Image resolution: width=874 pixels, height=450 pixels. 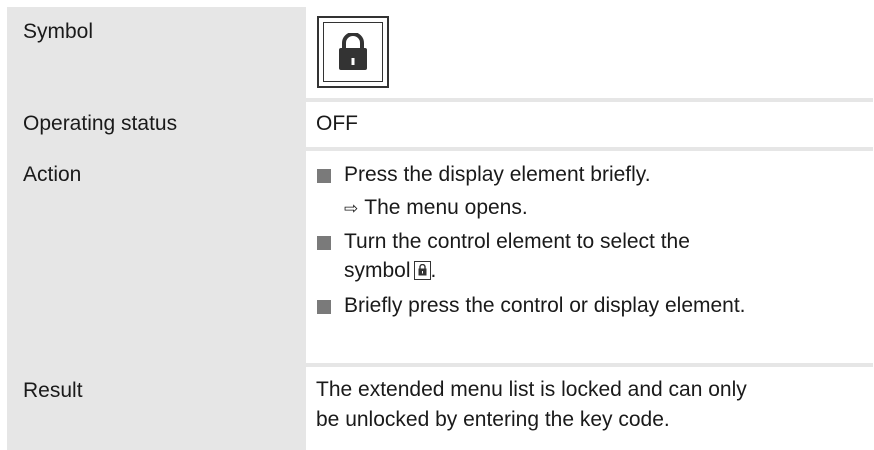 I want to click on operating-status-value-cell: OFF, so click(x=589, y=124).